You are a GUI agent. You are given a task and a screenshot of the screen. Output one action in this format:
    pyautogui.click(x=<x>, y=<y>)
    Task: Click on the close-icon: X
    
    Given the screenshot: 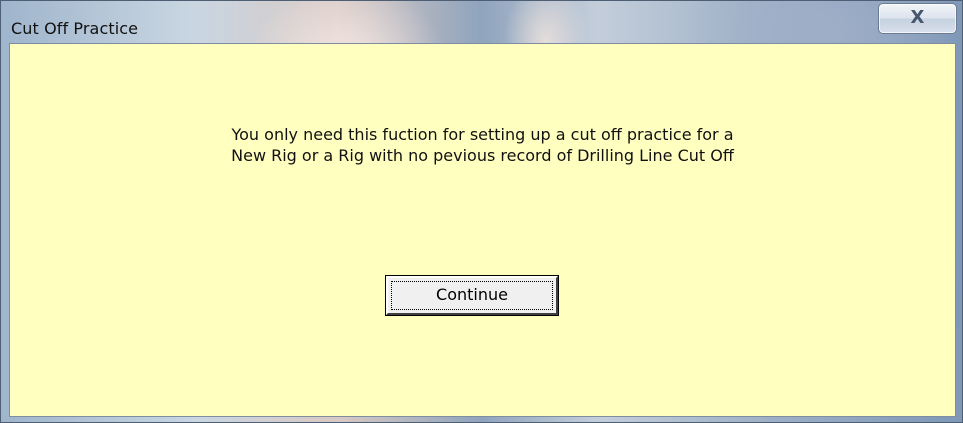 What is the action you would take?
    pyautogui.click(x=917, y=17)
    